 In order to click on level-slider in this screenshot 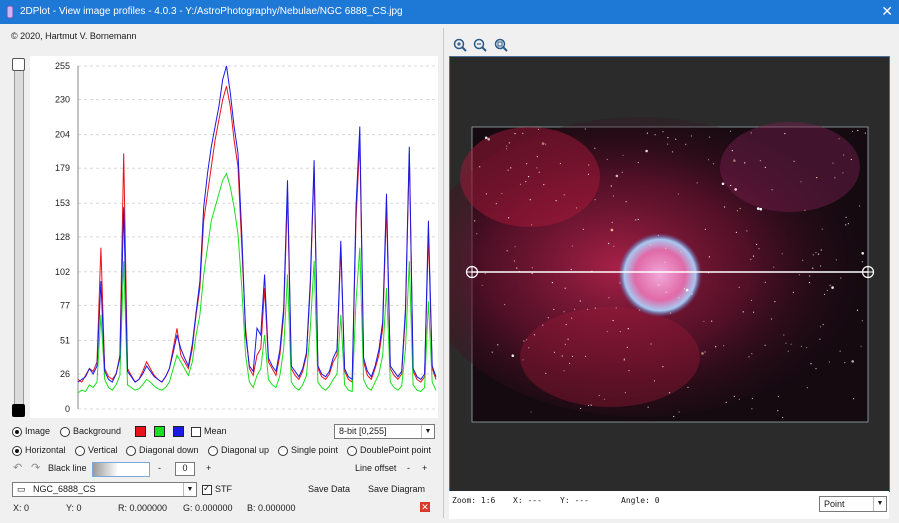, I will do `click(19, 237)`.